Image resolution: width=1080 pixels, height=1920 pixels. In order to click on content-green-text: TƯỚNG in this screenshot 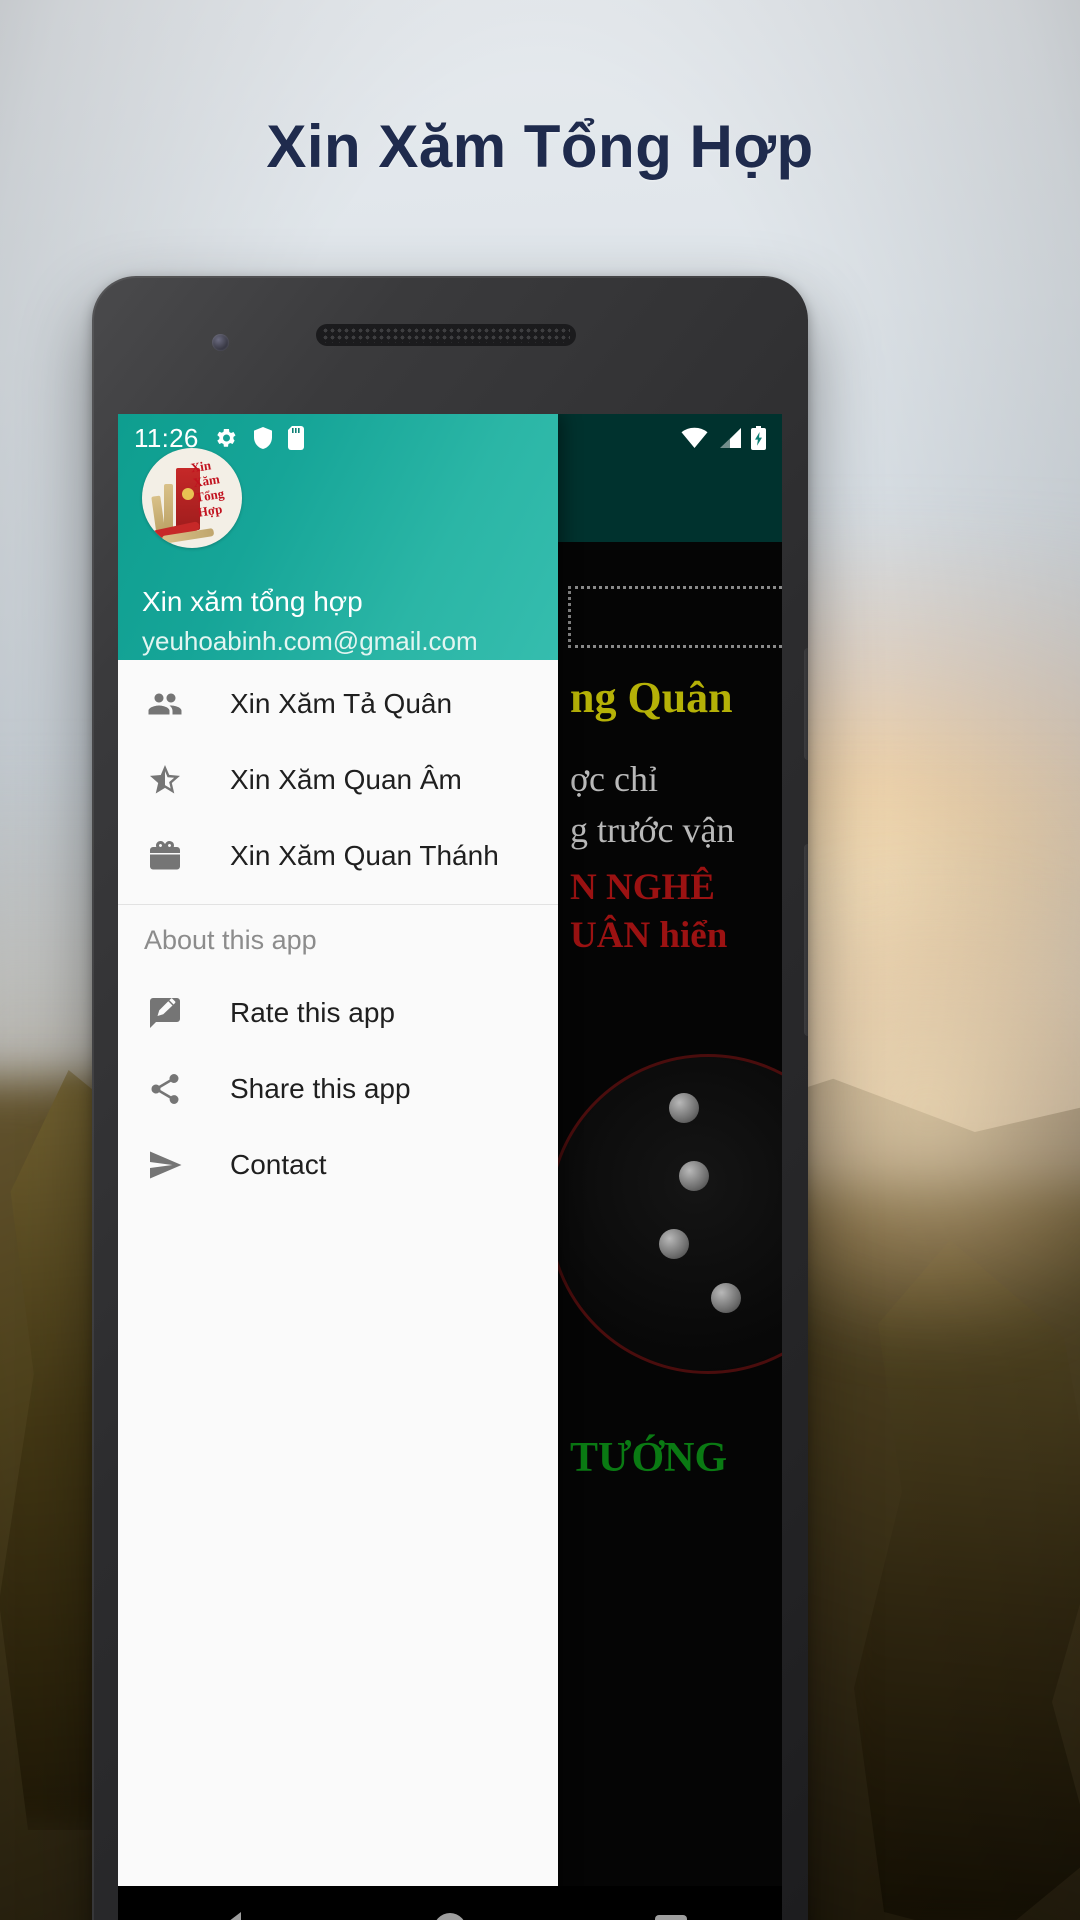, I will do `click(649, 1458)`.